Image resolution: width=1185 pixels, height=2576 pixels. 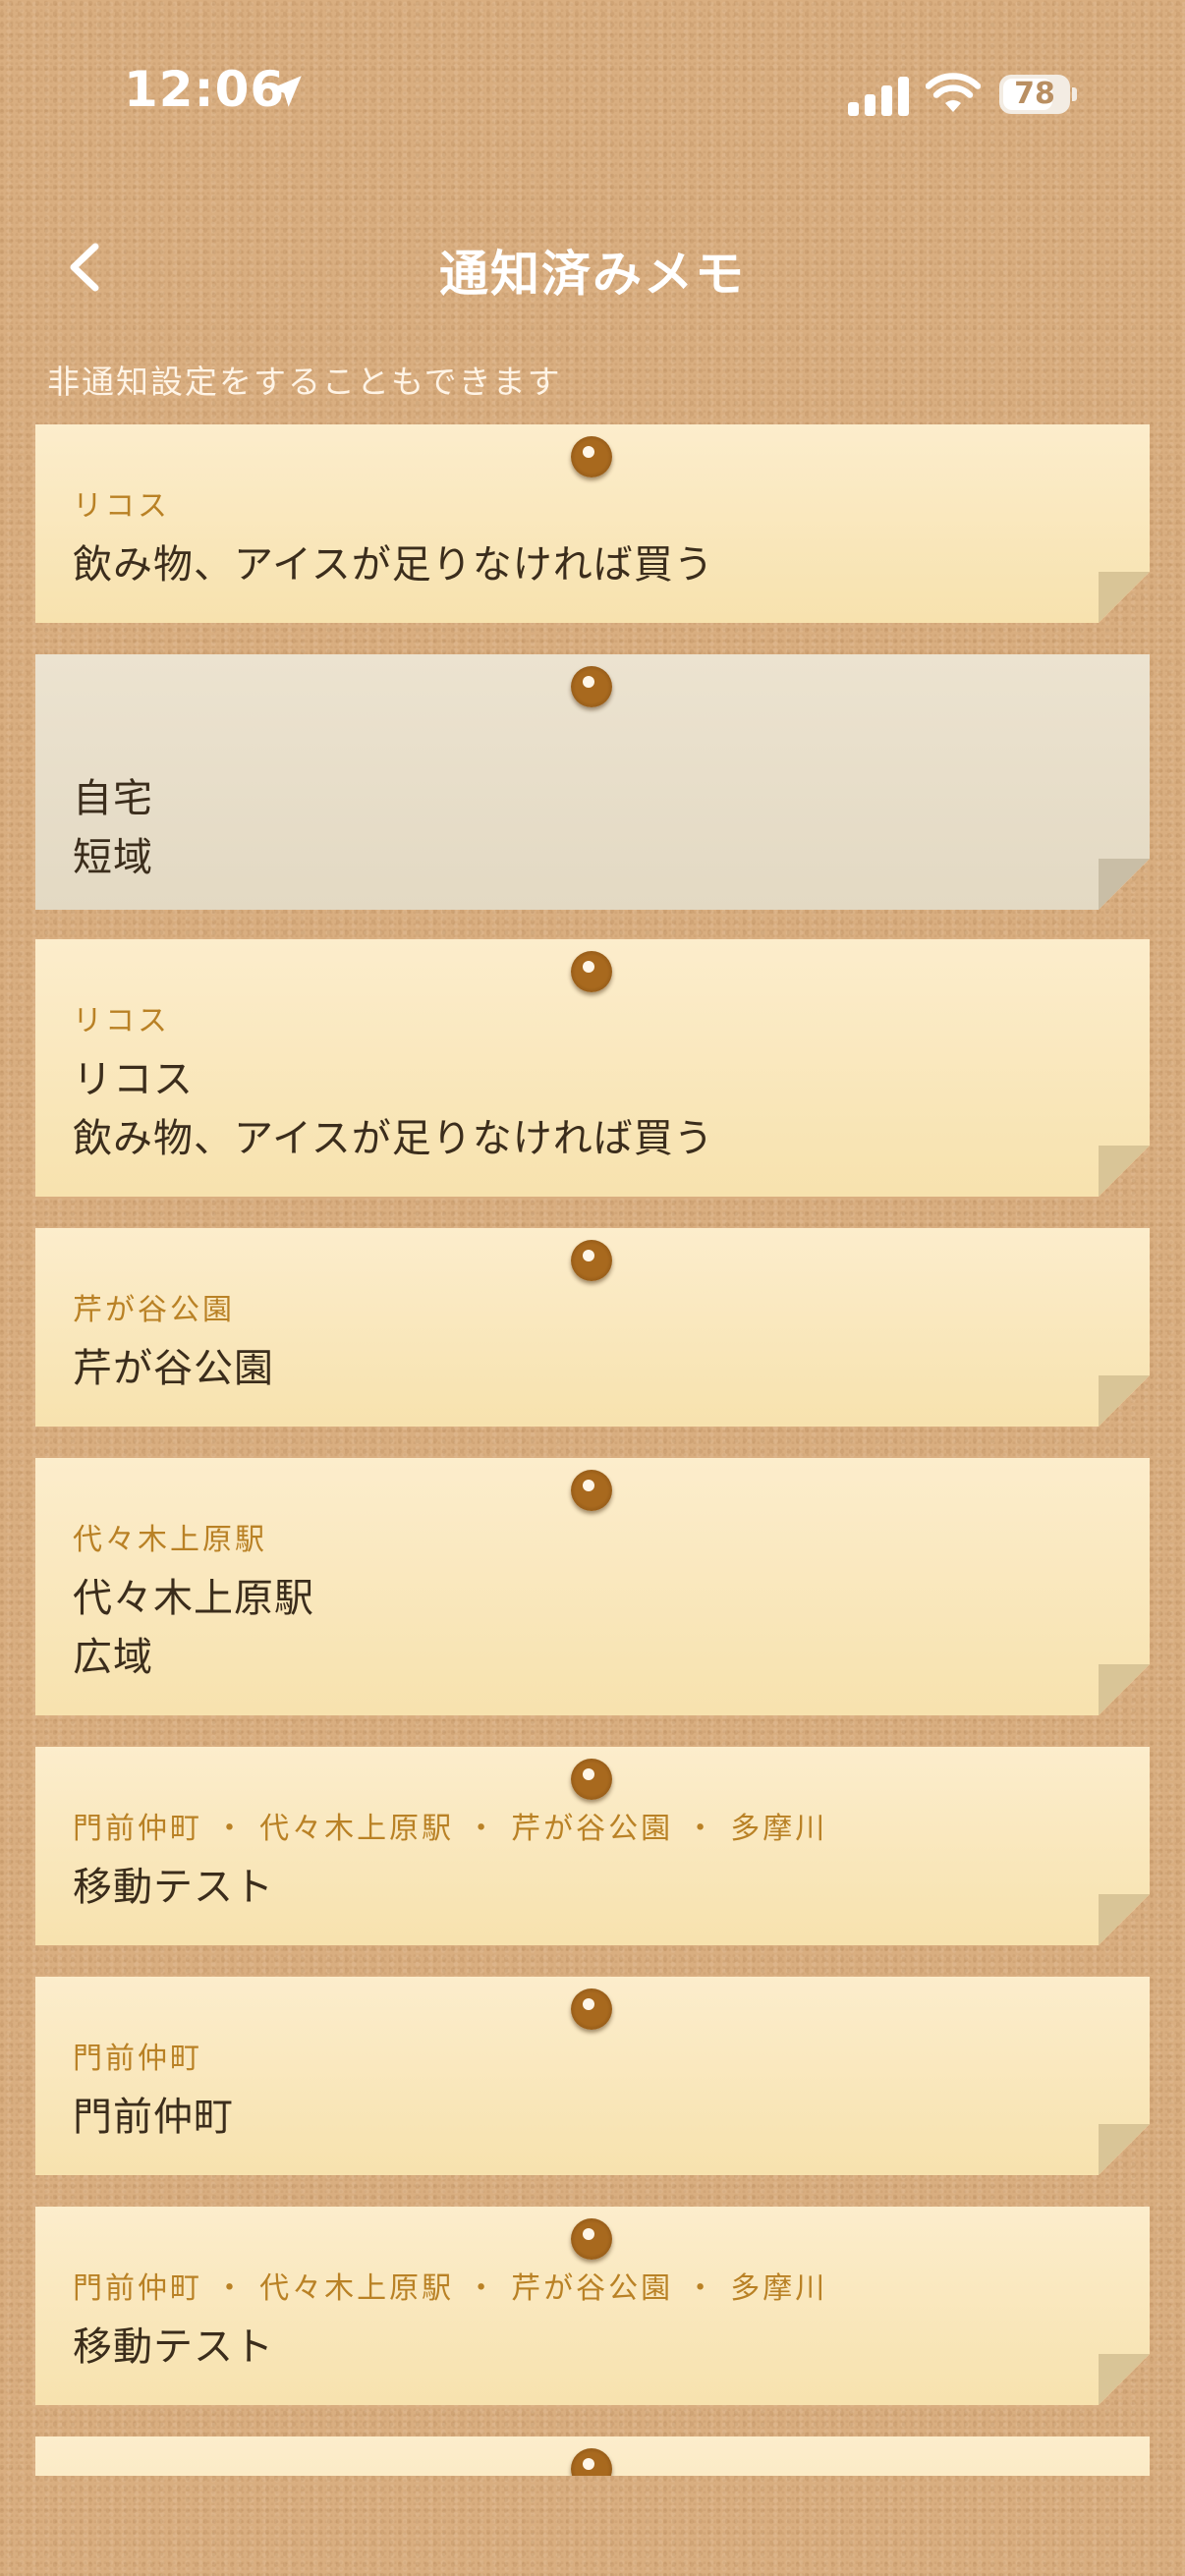 I want to click on memo-text: 代々木上原駅, so click(x=194, y=1598).